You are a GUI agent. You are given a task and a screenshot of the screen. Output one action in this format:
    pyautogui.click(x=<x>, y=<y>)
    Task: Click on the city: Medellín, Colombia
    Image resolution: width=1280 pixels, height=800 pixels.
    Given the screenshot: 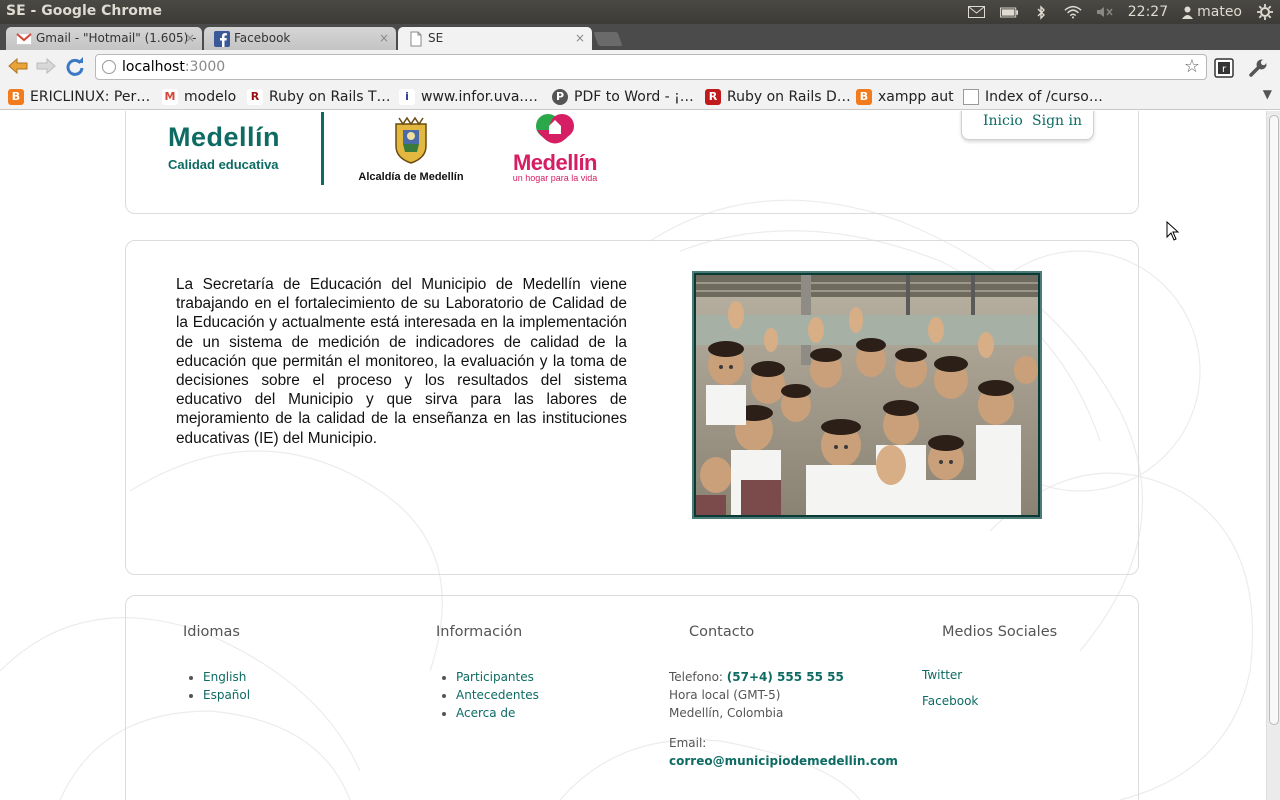 What is the action you would take?
    pyautogui.click(x=726, y=713)
    